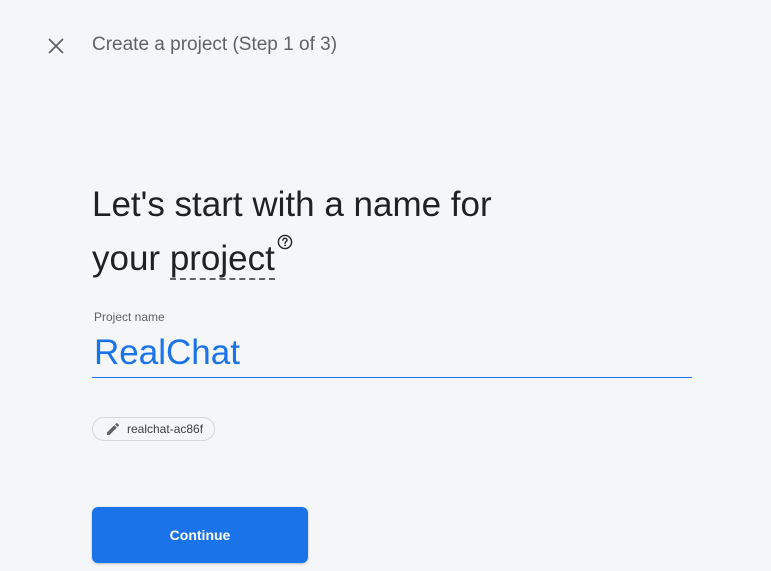 The image size is (771, 571). Describe the element at coordinates (222, 260) in the screenshot. I see `project-term: project` at that location.